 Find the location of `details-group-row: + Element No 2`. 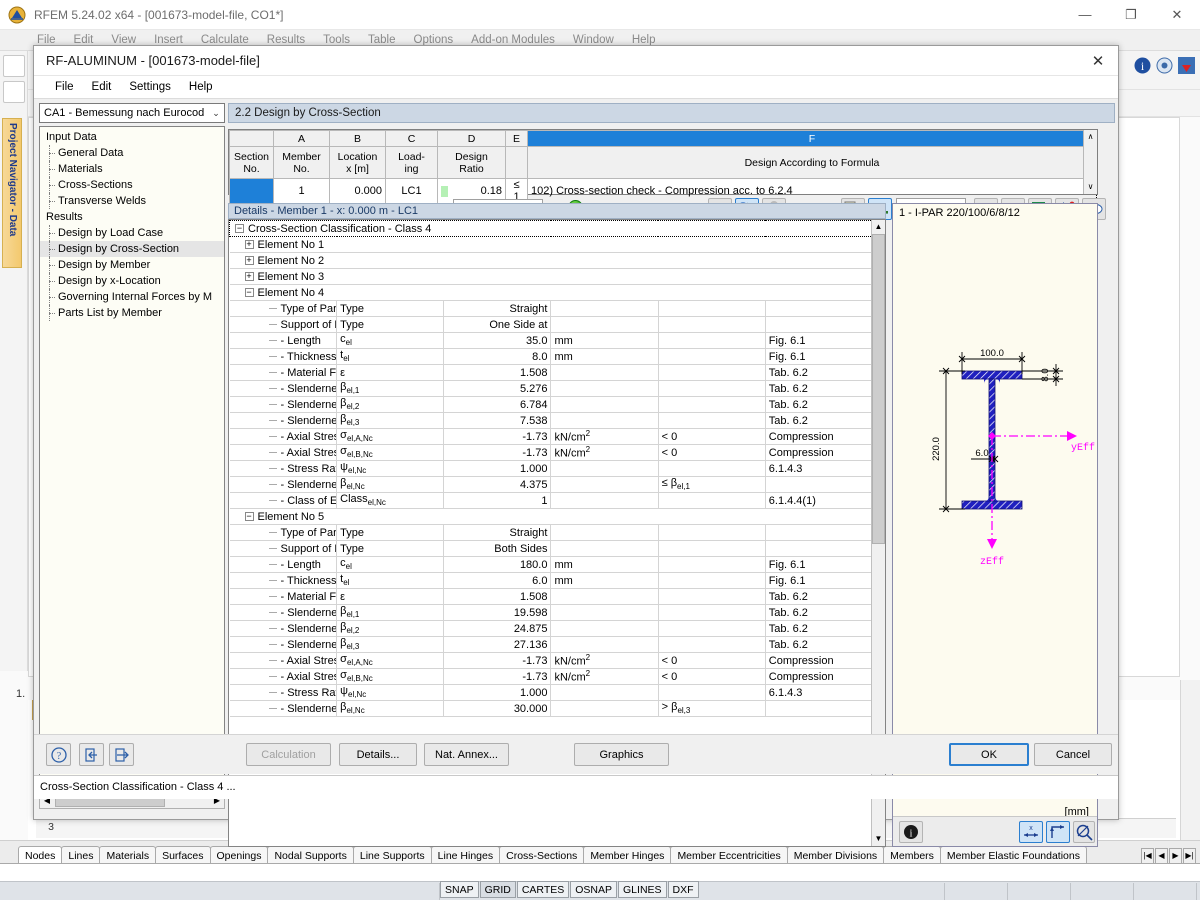

details-group-row: + Element No 2 is located at coordinates (551, 260).